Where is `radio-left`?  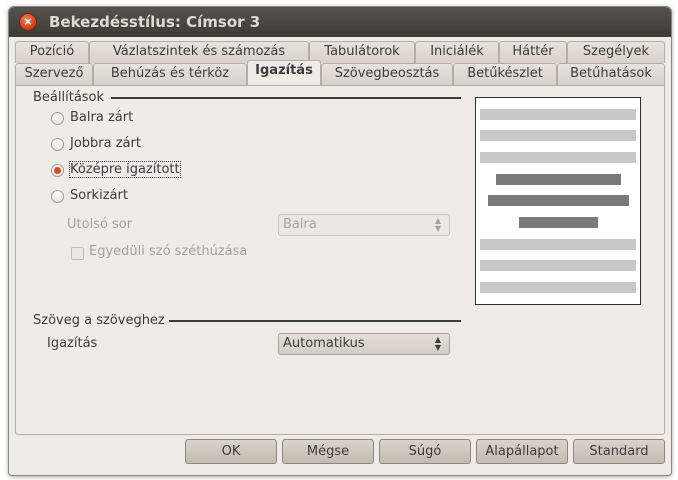
radio-left is located at coordinates (57, 118).